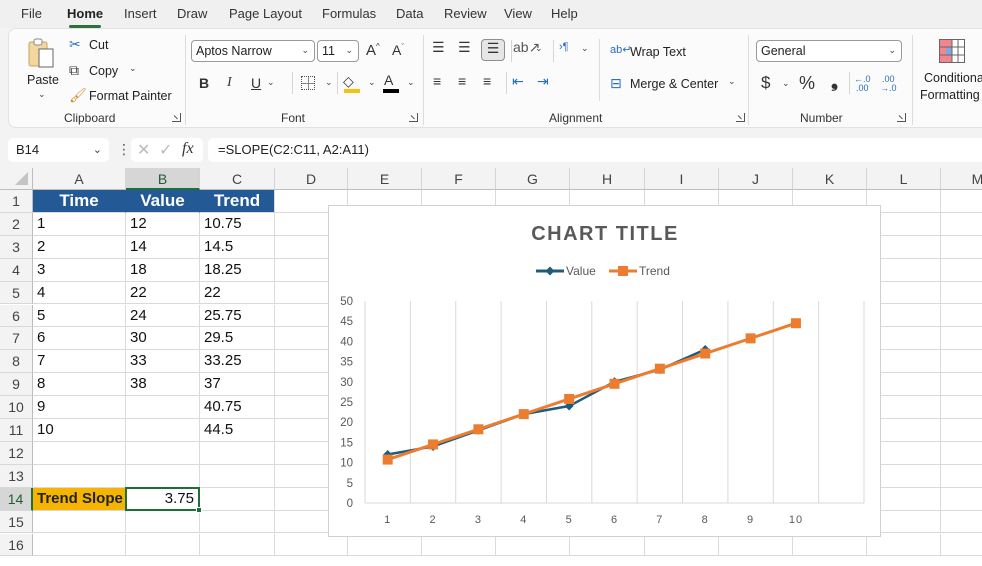 The image size is (982, 566). I want to click on cell-a13, so click(79, 476).